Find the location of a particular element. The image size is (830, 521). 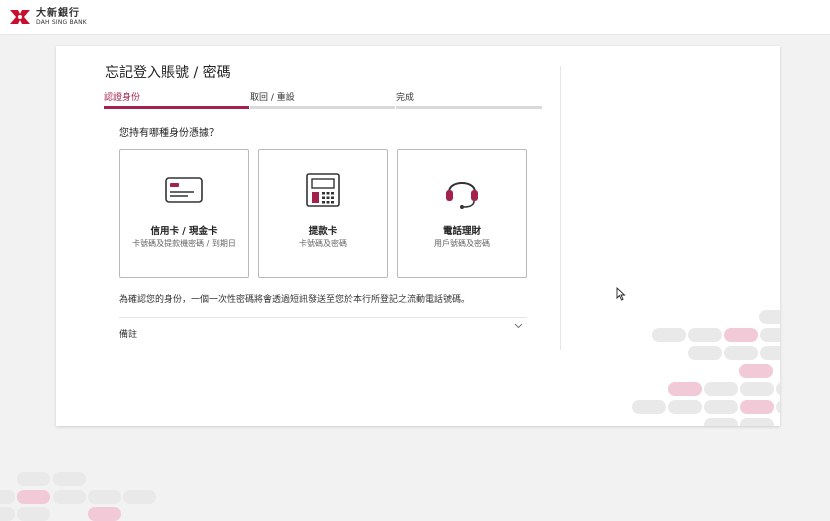

dah-sing-logo-icon is located at coordinates (20, 17).